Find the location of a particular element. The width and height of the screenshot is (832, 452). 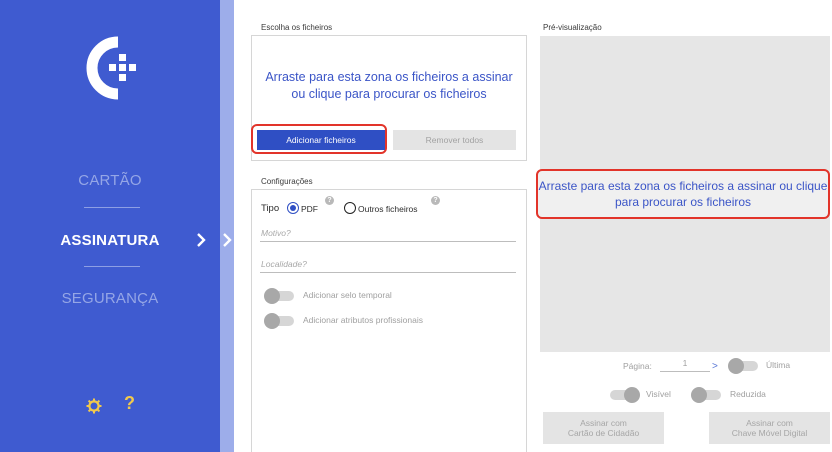

visible-label: Visível is located at coordinates (658, 394).